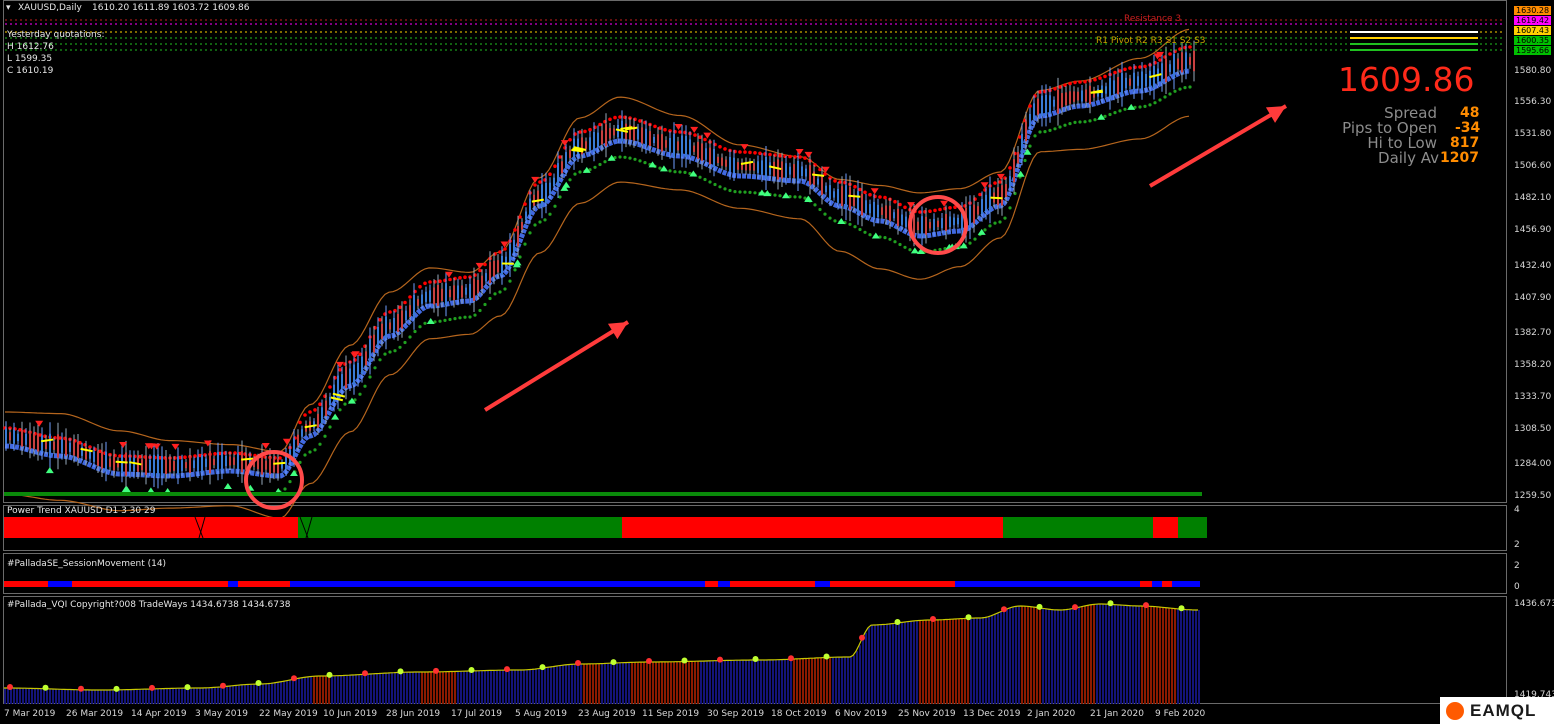  Describe the element at coordinates (927, 714) in the screenshot. I see `date-tick: 25 Nov 2019` at that location.